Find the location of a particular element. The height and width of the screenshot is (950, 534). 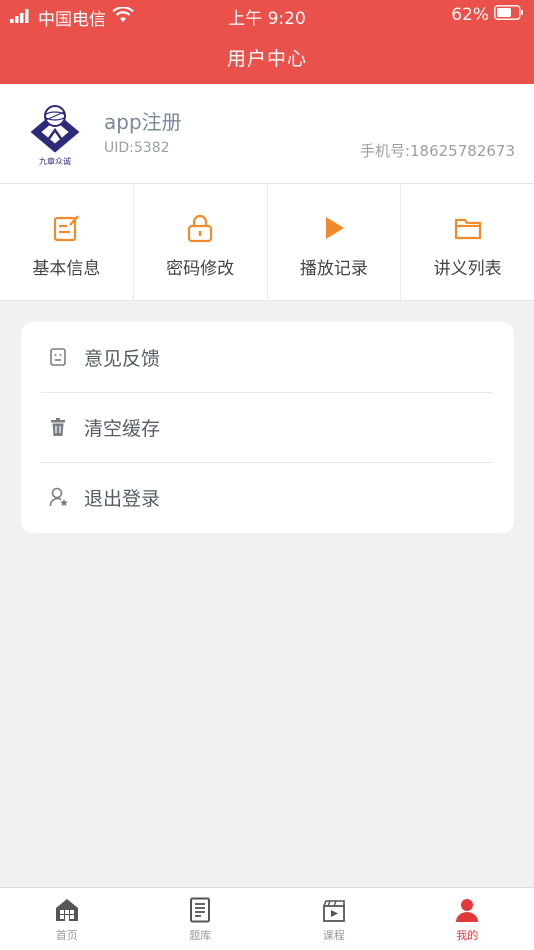

user-logout-icon is located at coordinates (58, 497).